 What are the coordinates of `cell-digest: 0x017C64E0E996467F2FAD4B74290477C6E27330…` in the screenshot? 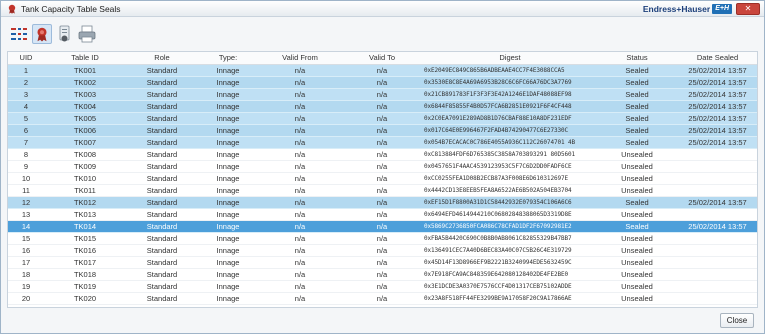 It's located at (510, 130).